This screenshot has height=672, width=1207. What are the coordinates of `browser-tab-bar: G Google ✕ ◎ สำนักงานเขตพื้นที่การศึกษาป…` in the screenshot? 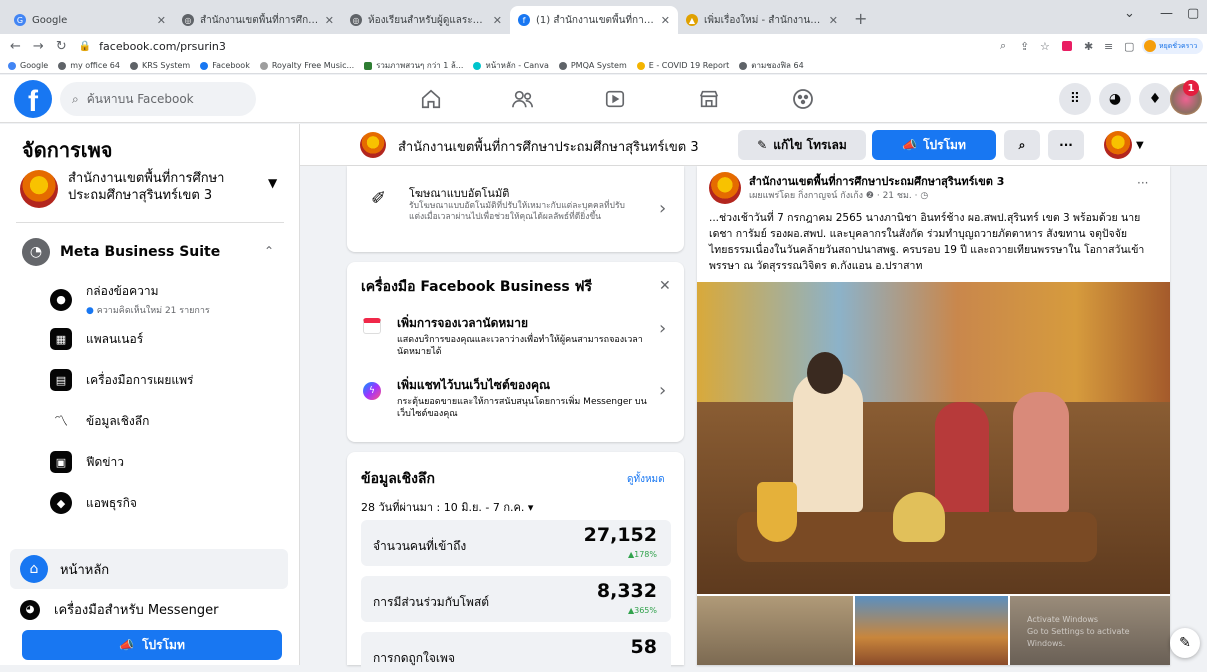 It's located at (603, 17).